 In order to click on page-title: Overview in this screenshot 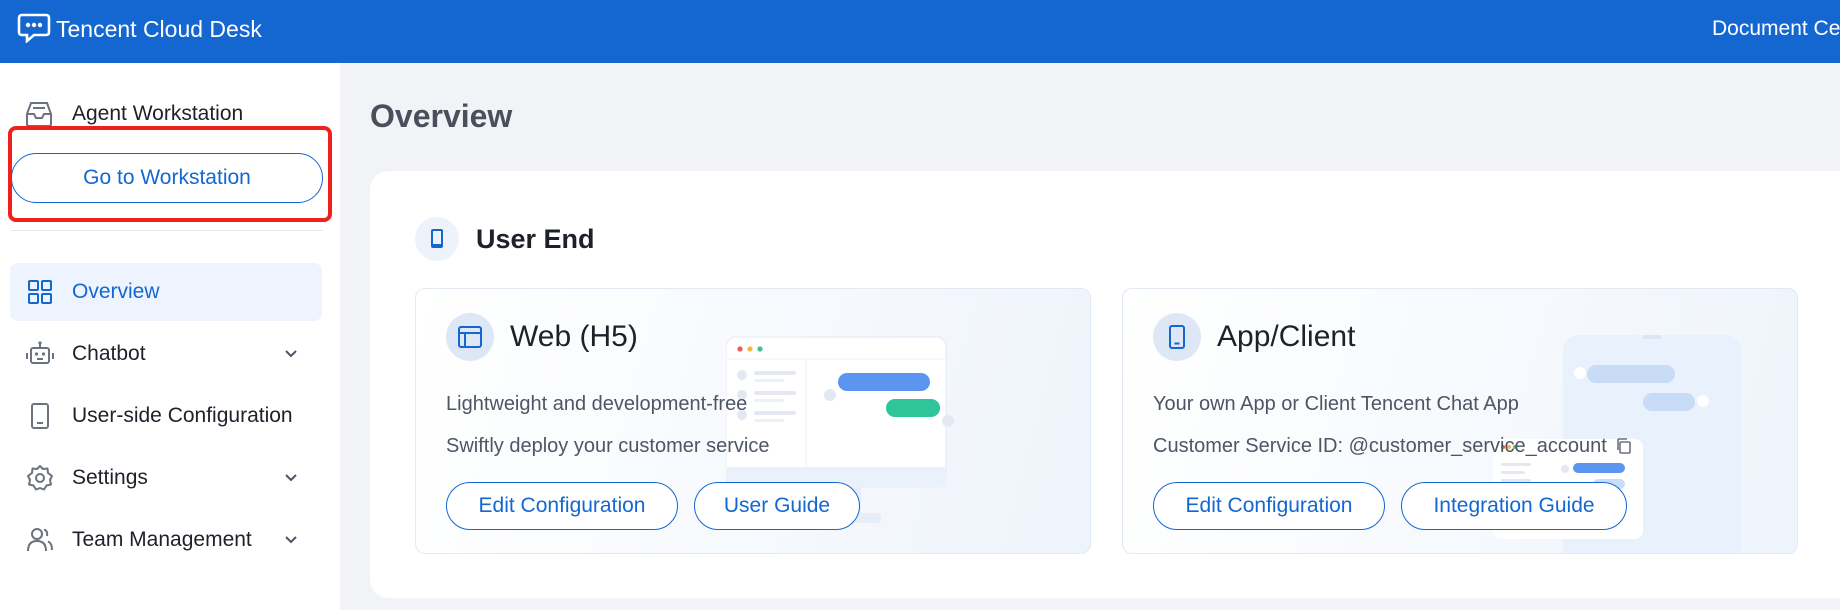, I will do `click(441, 116)`.